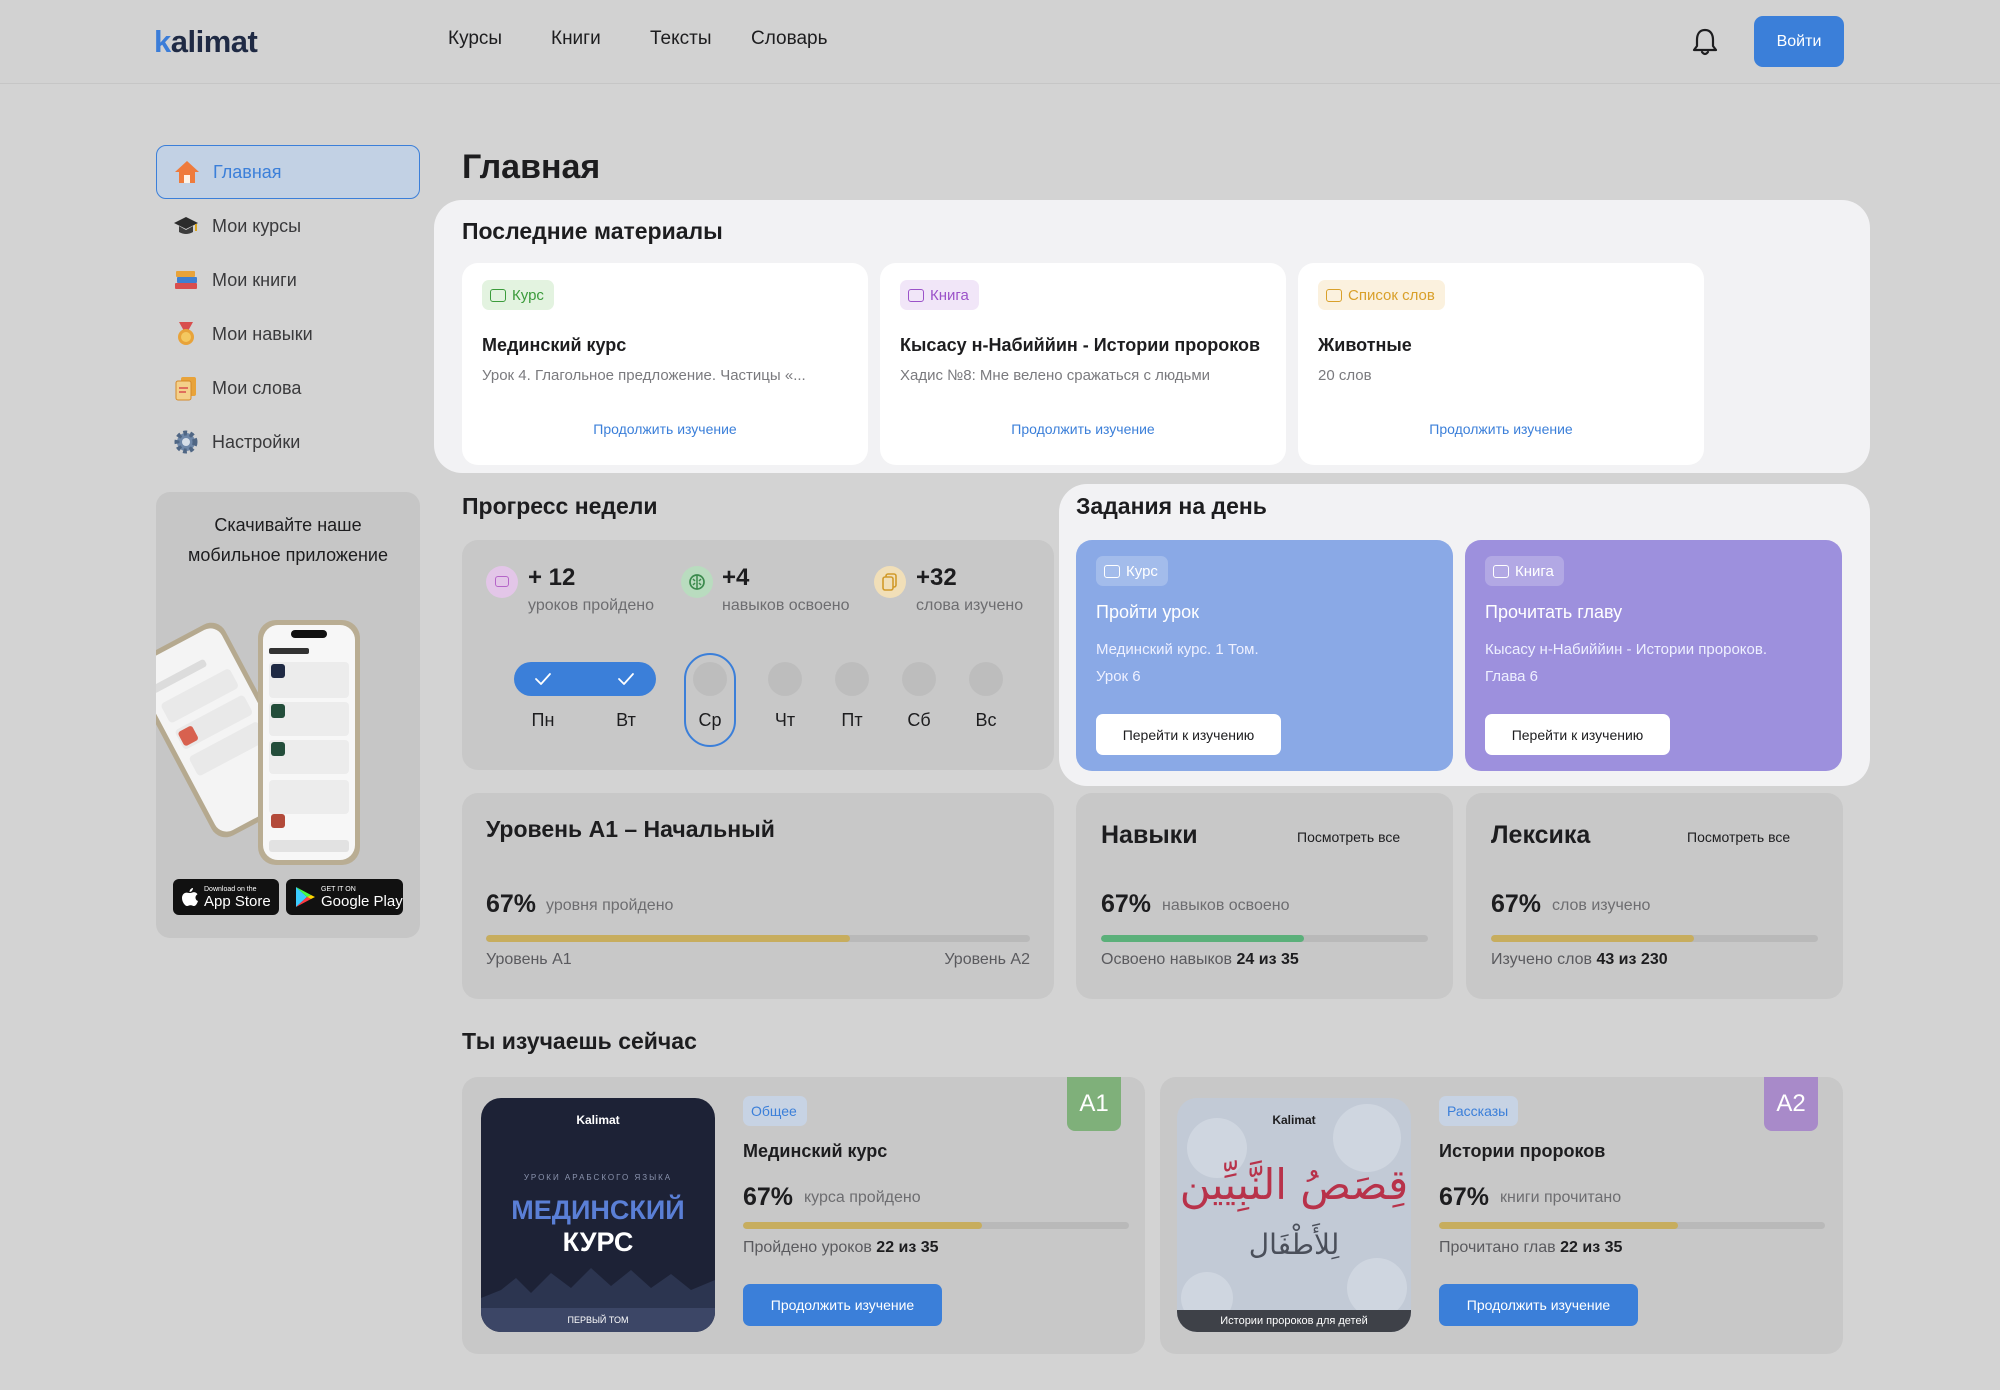 The width and height of the screenshot is (2000, 1390). What do you see at coordinates (226, 897) in the screenshot?
I see `app-store-badge: Download on the App Store` at bounding box center [226, 897].